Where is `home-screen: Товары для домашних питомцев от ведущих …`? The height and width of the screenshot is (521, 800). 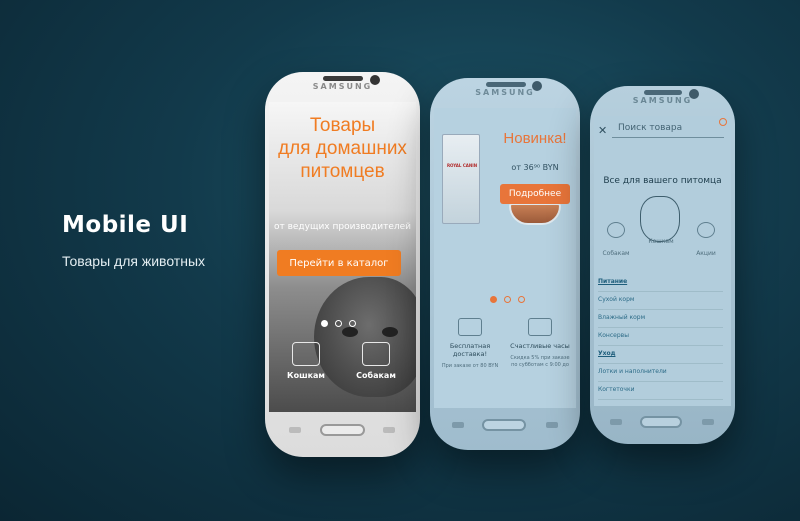 home-screen: Товары для домашних питомцев от ведущих … is located at coordinates (342, 257).